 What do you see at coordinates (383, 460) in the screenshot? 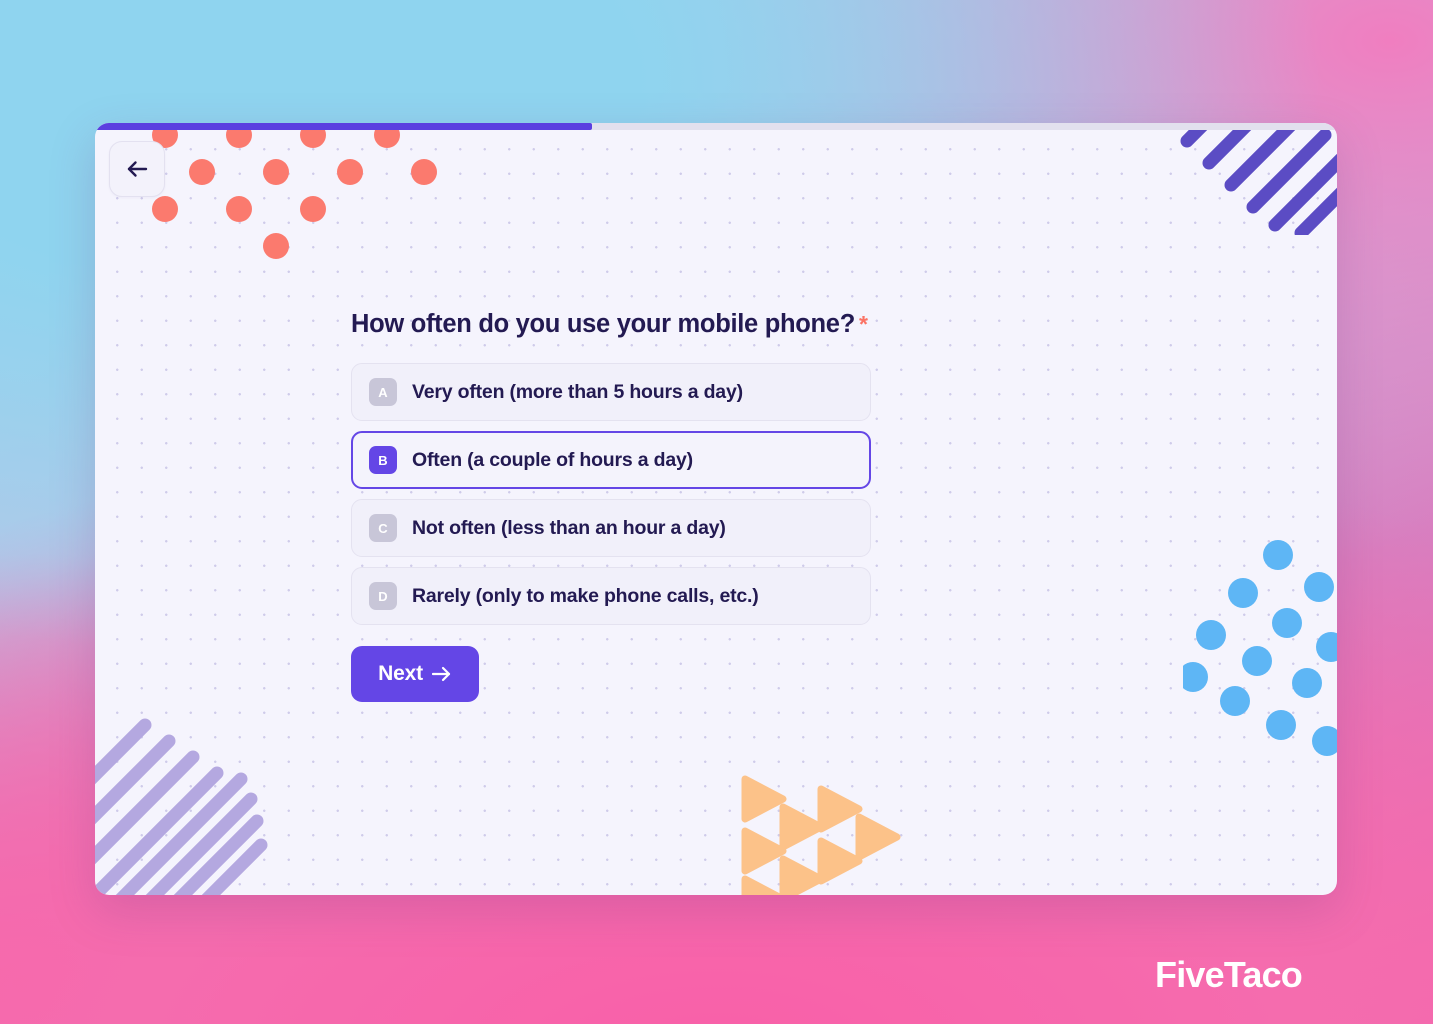
I see `option-key-badge: B` at bounding box center [383, 460].